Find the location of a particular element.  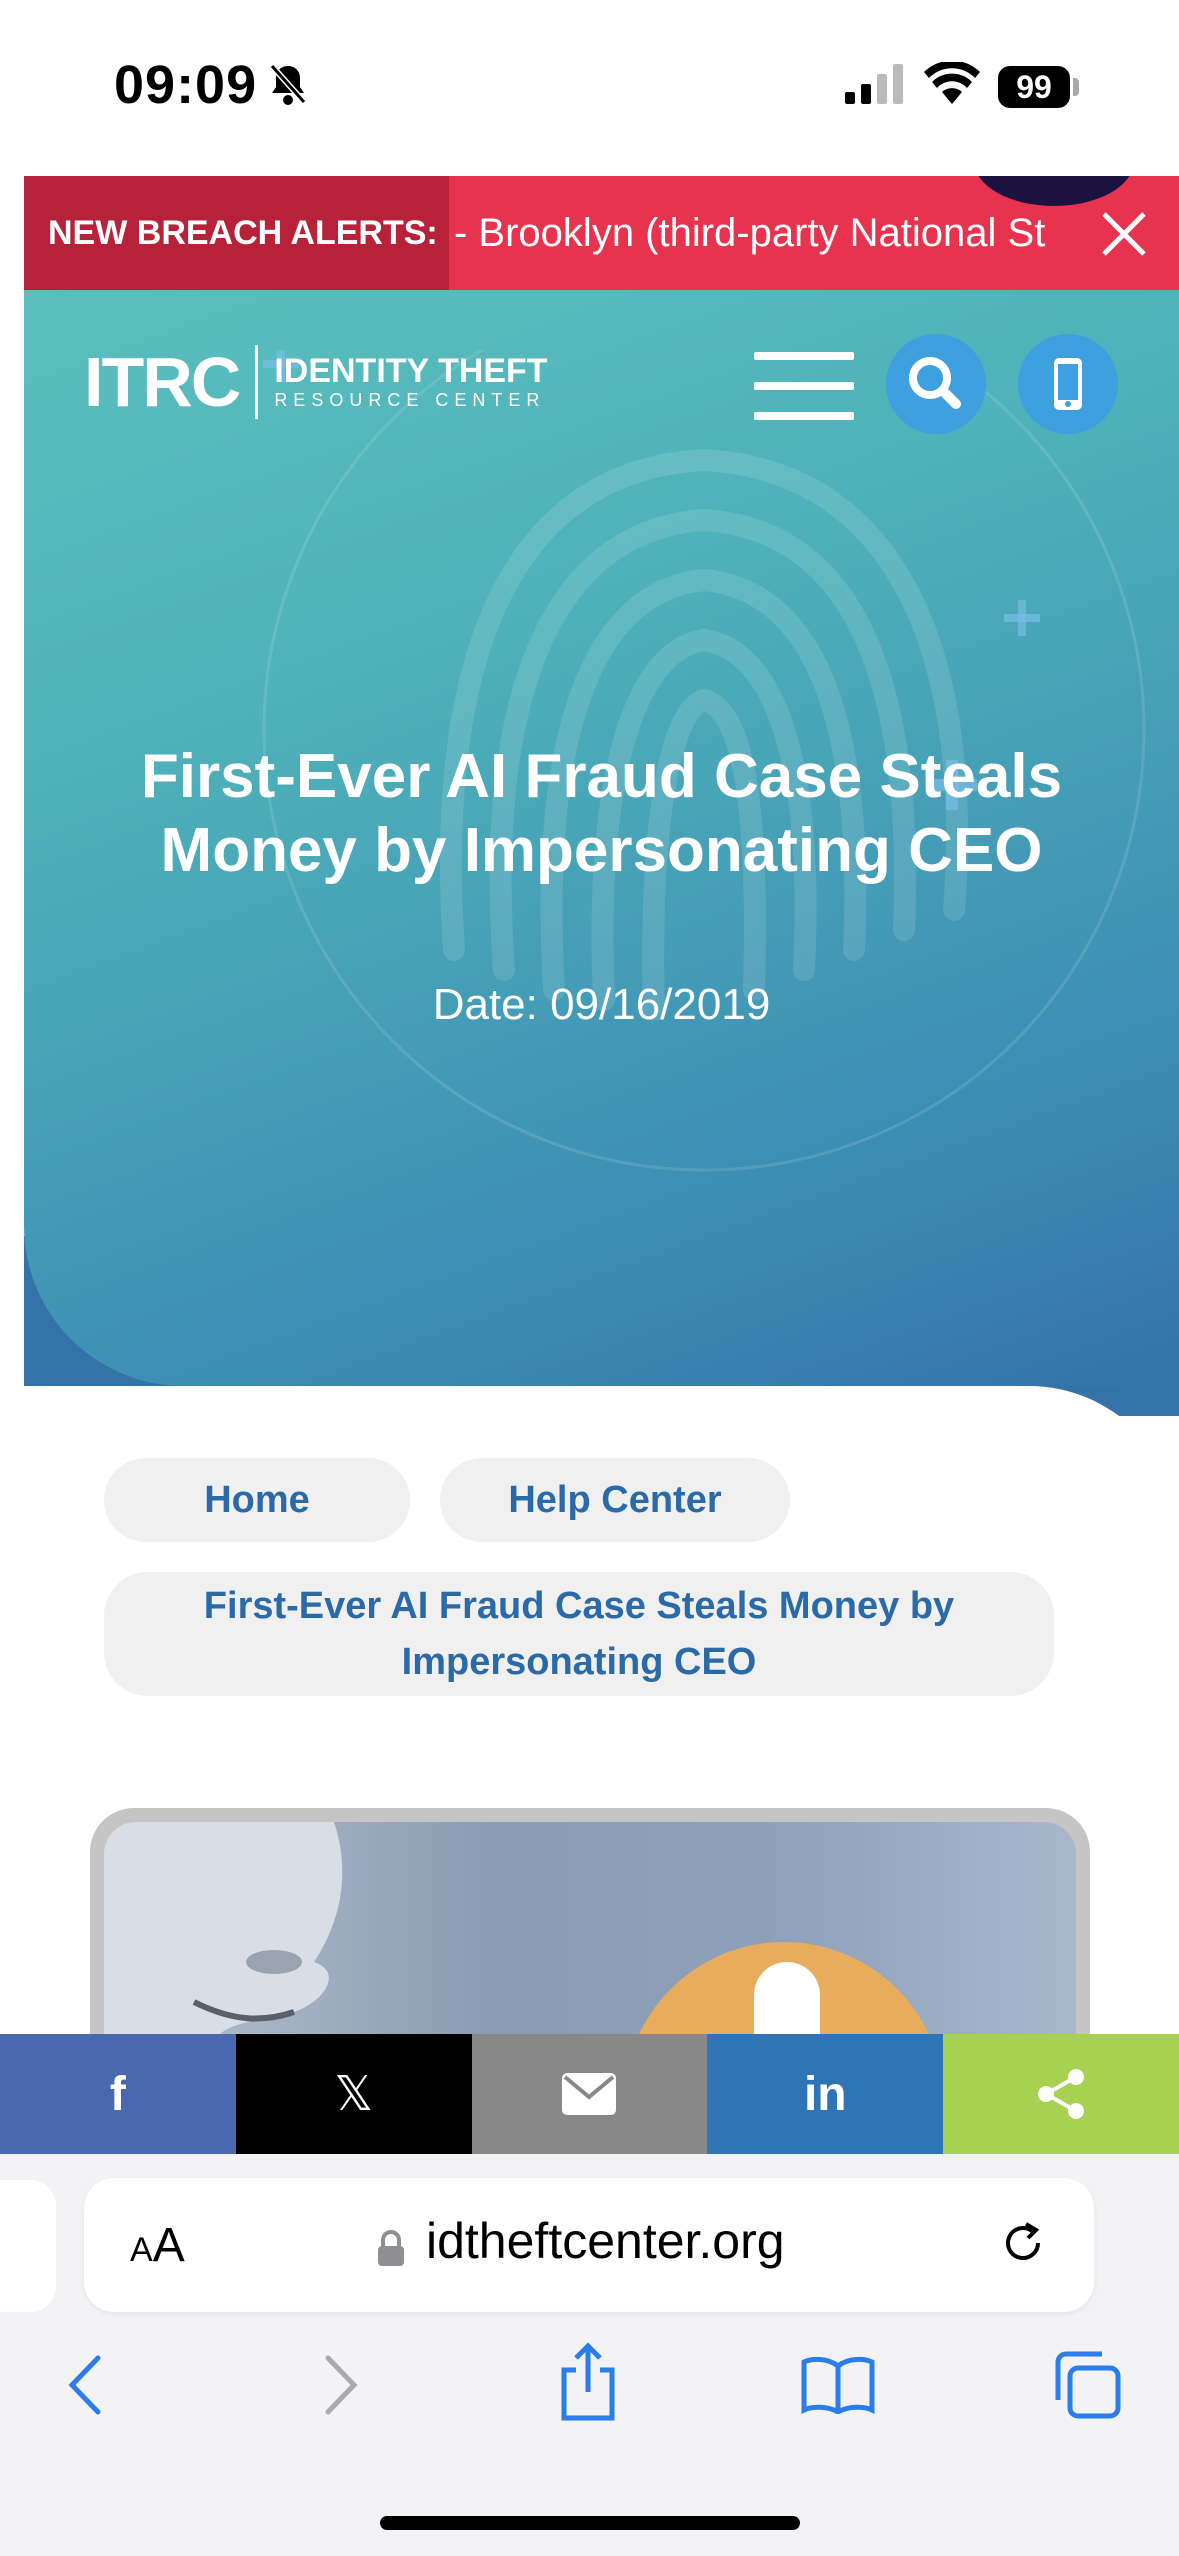

url-text: idtheftcenter.org is located at coordinates (605, 2241).